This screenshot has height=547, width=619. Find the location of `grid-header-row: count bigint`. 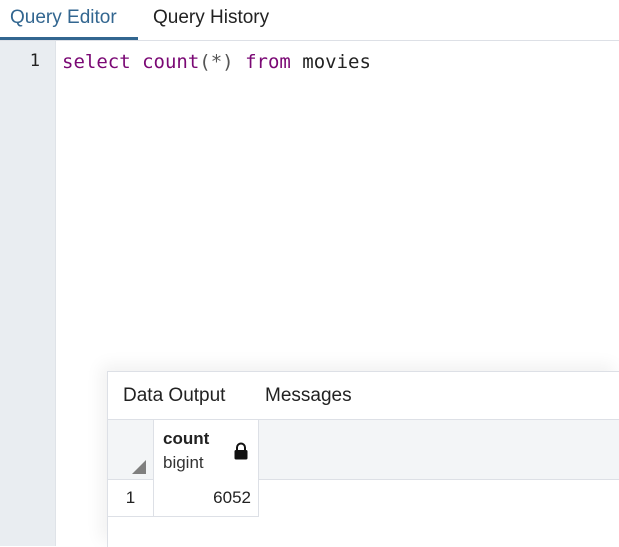

grid-header-row: count bigint is located at coordinates (363, 450).